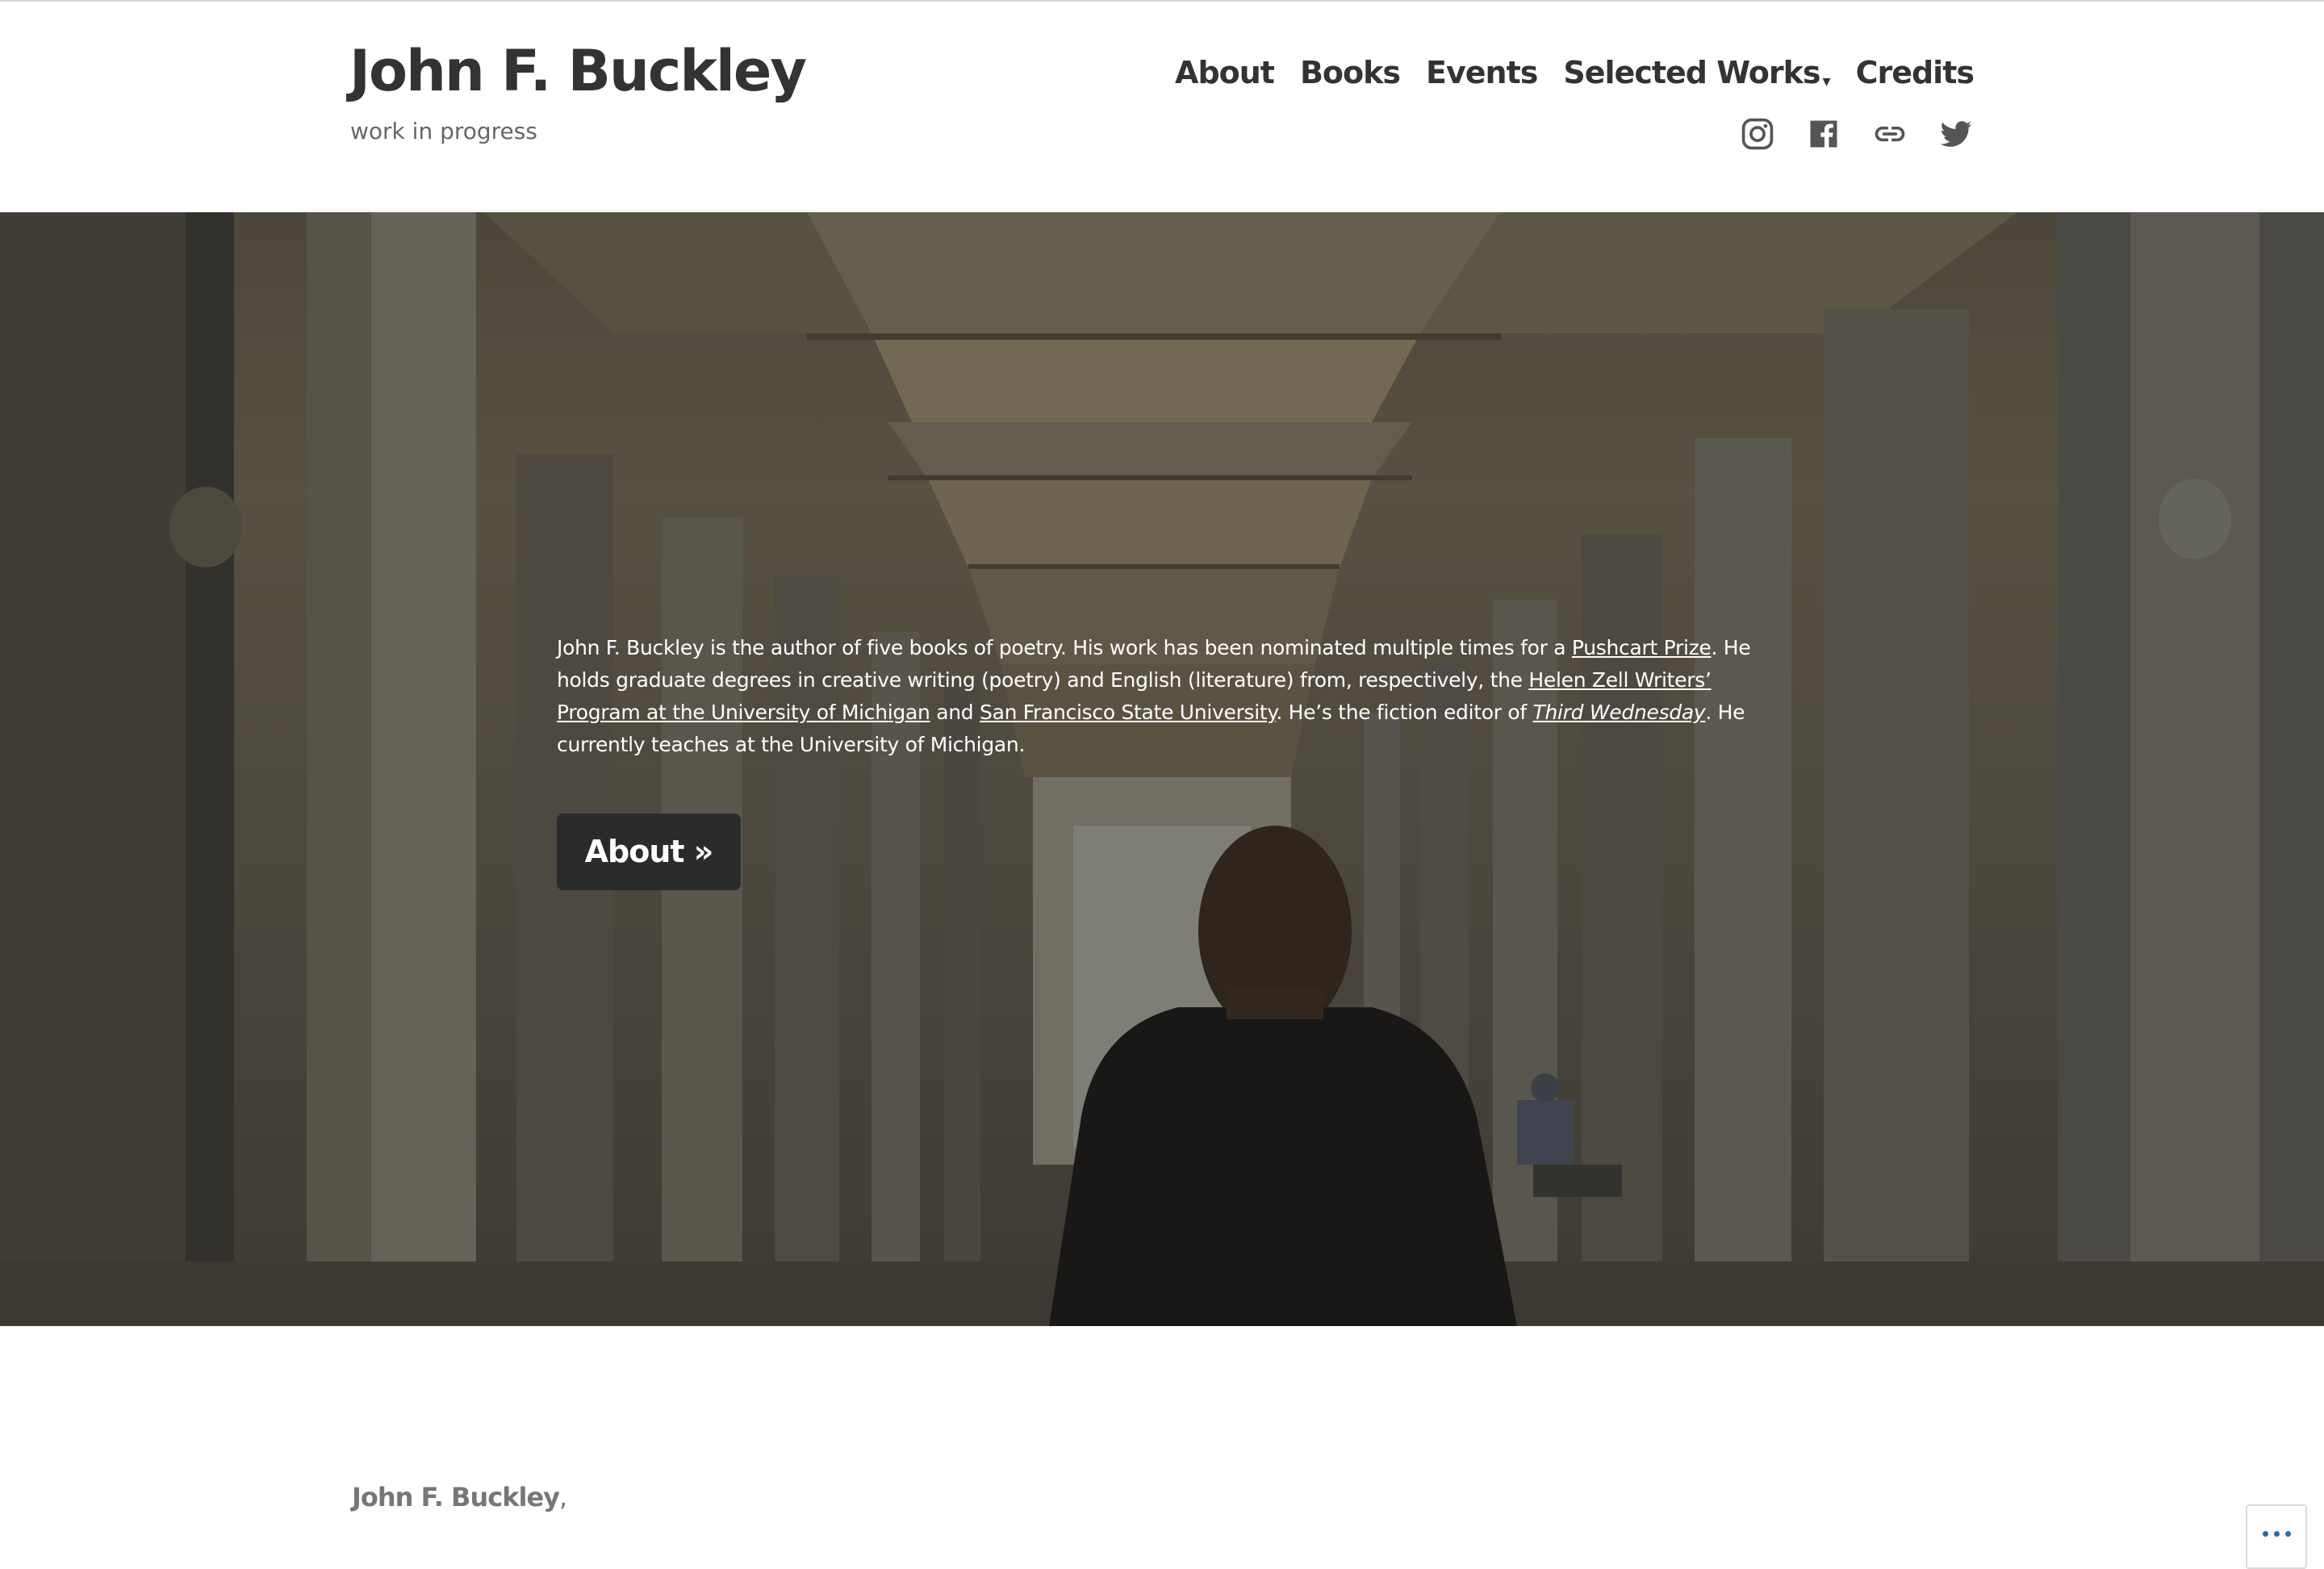 The image size is (2324, 1569). Describe the element at coordinates (444, 131) in the screenshot. I see `site-tagline: work in progress` at that location.